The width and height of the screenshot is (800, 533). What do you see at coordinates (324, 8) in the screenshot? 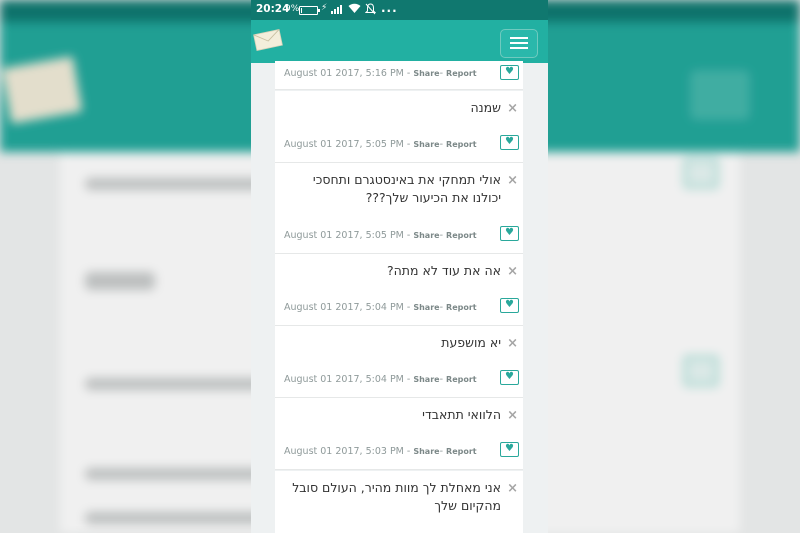
I see `charging-icon: ⚡` at bounding box center [324, 8].